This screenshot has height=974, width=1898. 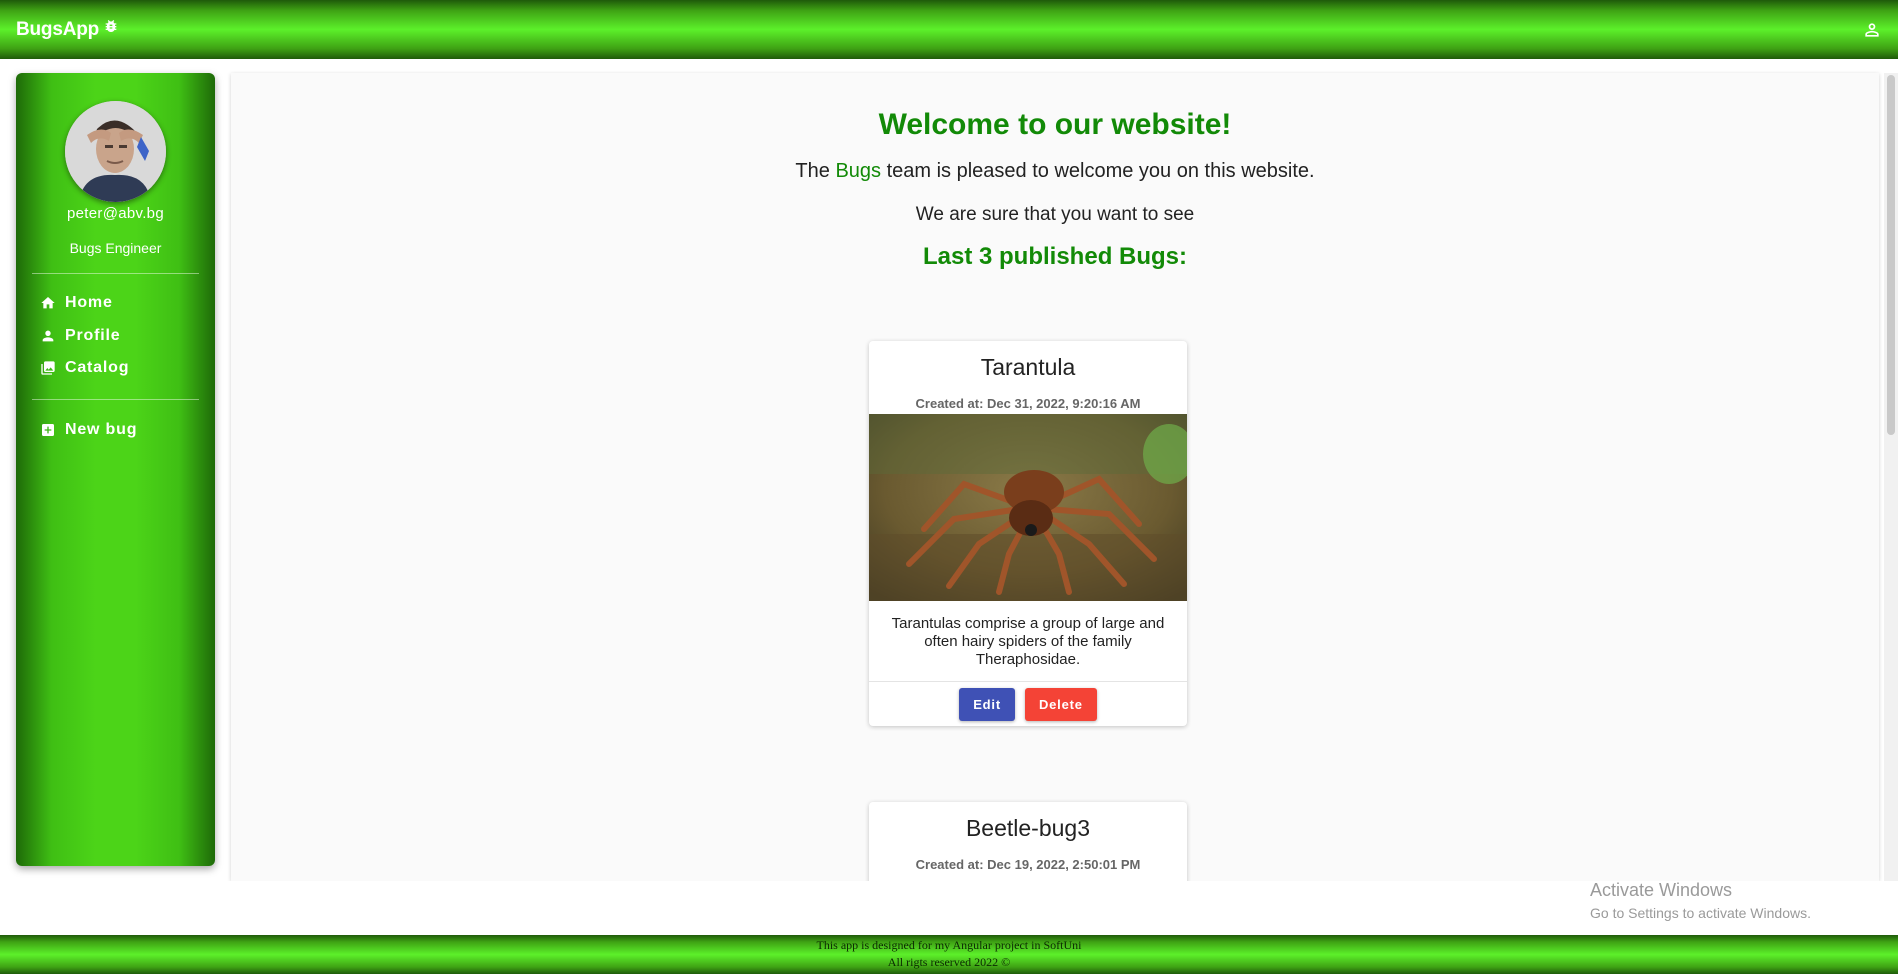 I want to click on avatar-portrait, so click(x=115, y=151).